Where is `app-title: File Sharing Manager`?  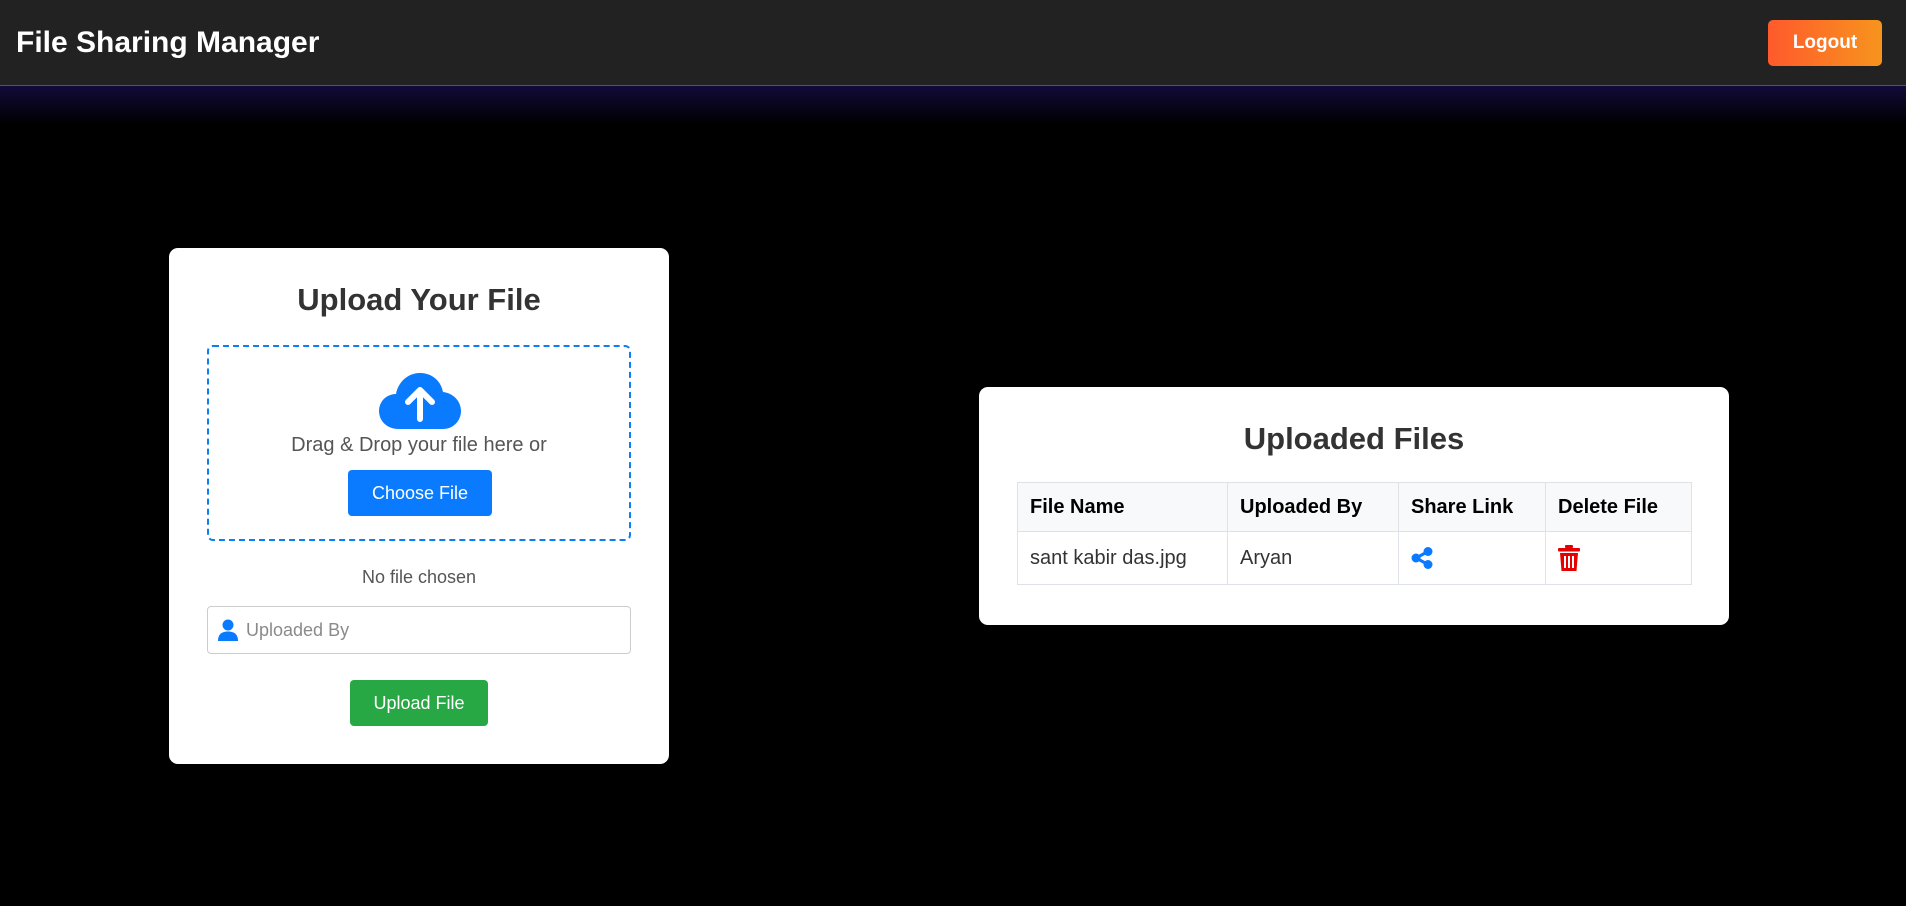 app-title: File Sharing Manager is located at coordinates (168, 42).